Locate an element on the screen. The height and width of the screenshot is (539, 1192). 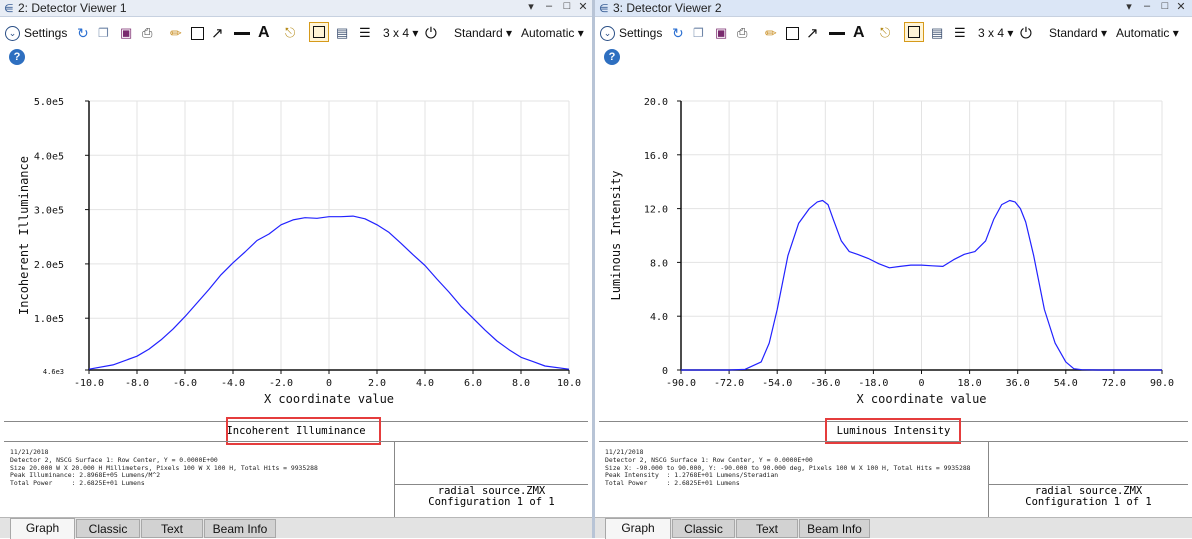
y-tick-label: 5.0e5 is located at coordinates (49, 102).